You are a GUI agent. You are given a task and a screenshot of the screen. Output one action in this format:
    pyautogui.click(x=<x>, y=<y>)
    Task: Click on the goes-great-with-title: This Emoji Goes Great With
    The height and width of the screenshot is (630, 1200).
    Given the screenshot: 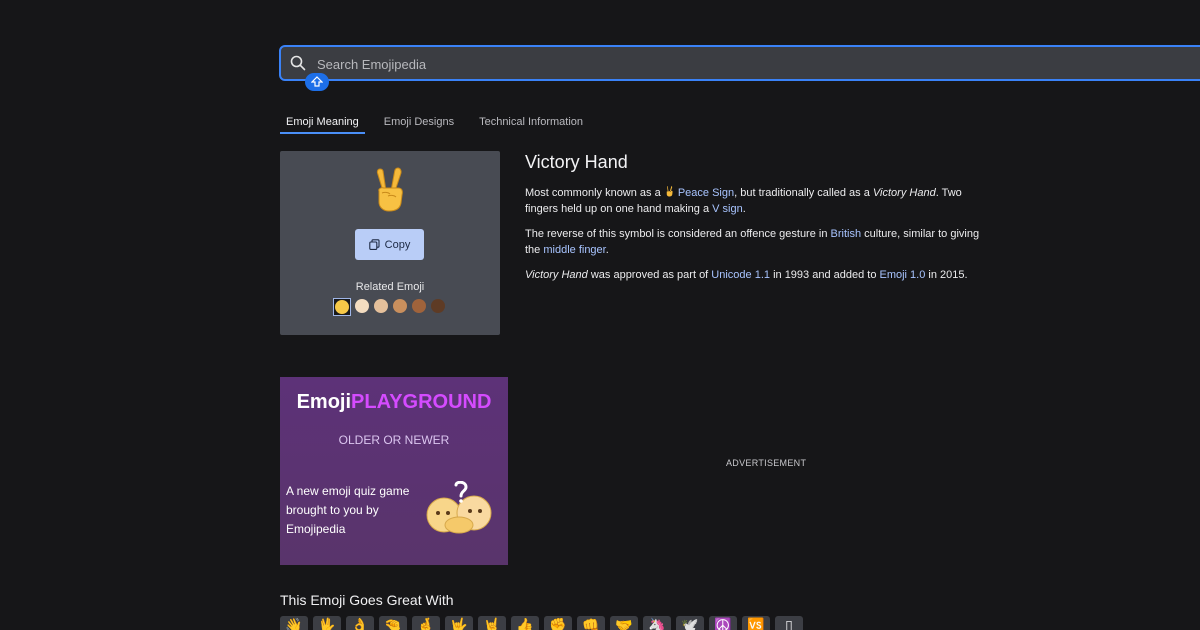 What is the action you would take?
    pyautogui.click(x=367, y=600)
    